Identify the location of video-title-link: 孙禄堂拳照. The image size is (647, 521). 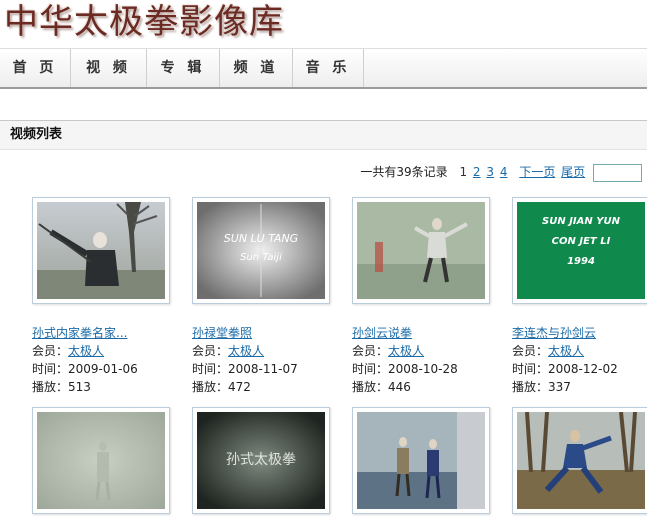
(272, 333).